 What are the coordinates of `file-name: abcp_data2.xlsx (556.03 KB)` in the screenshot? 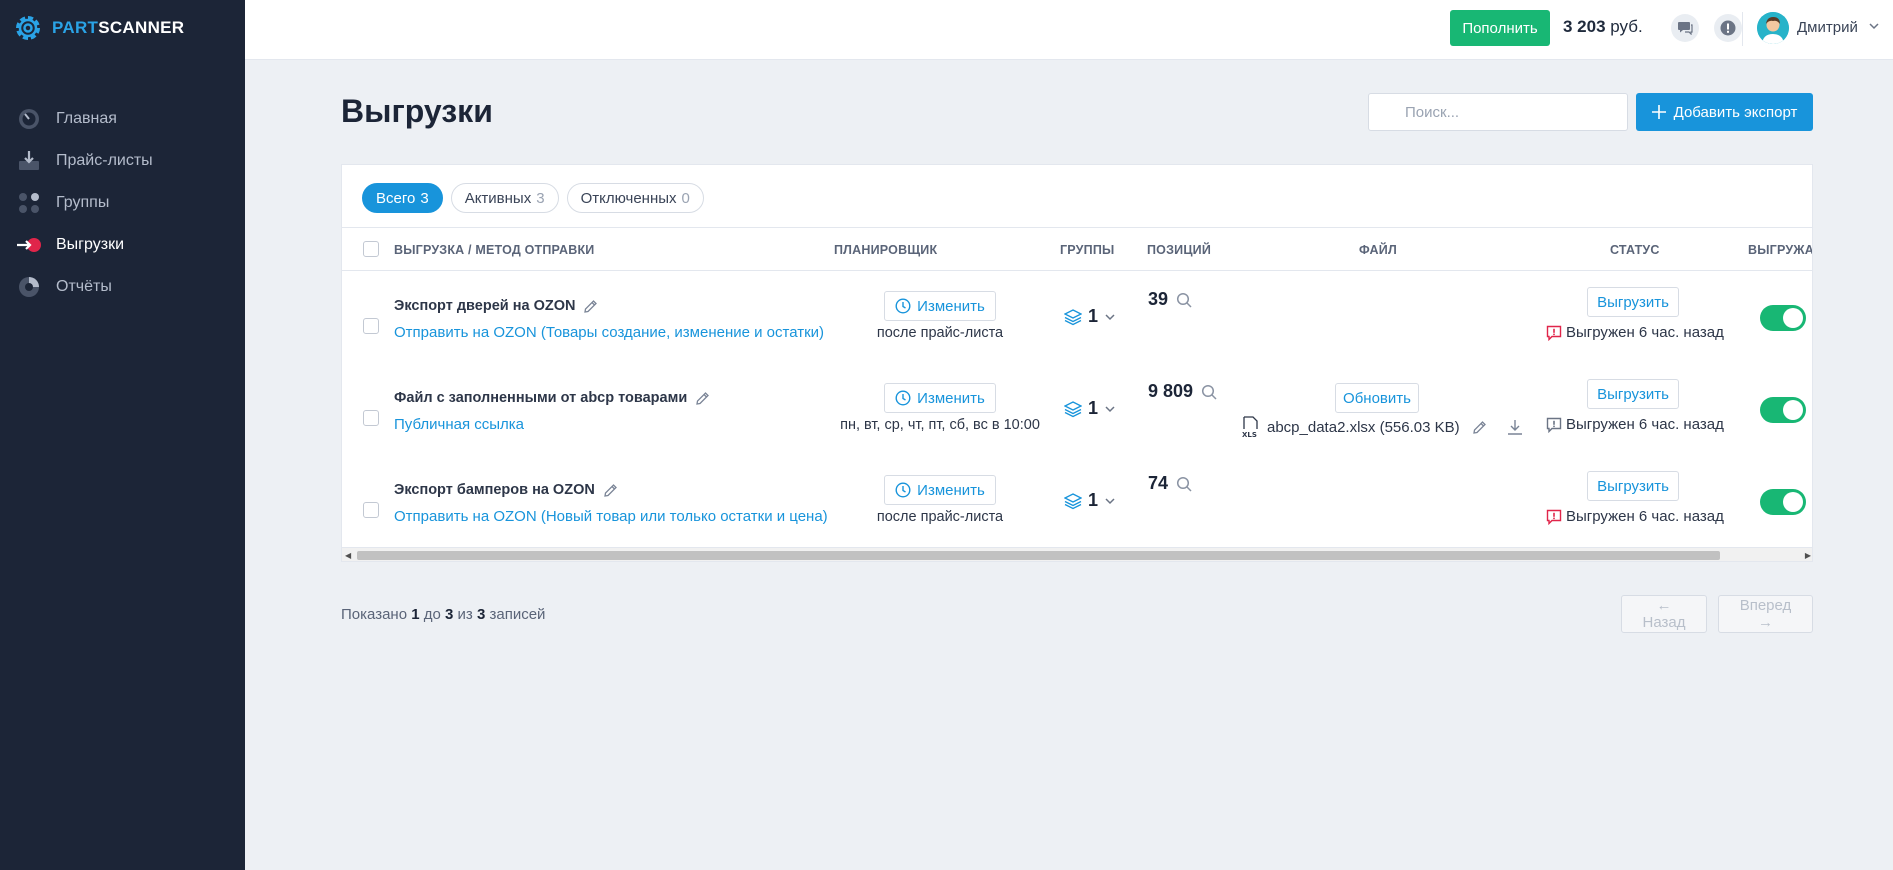 It's located at (1363, 427).